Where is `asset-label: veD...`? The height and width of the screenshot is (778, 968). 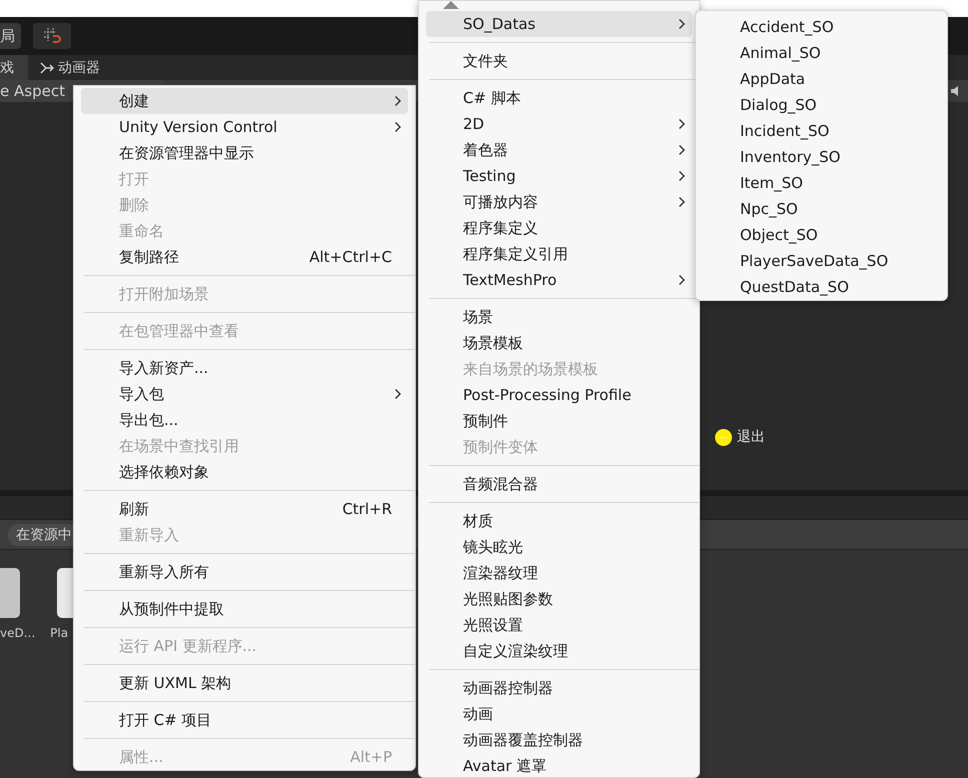
asset-label: veD... is located at coordinates (18, 633).